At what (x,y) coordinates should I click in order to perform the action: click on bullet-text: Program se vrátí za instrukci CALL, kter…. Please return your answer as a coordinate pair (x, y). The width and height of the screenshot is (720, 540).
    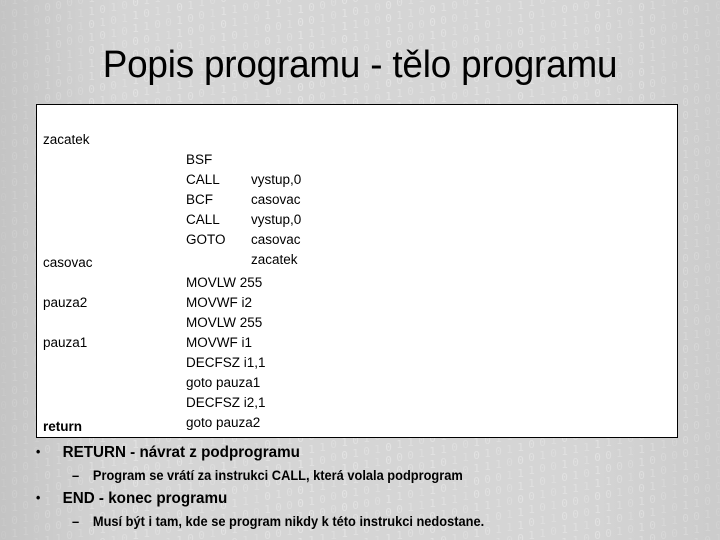
    Looking at the image, I should click on (277, 475).